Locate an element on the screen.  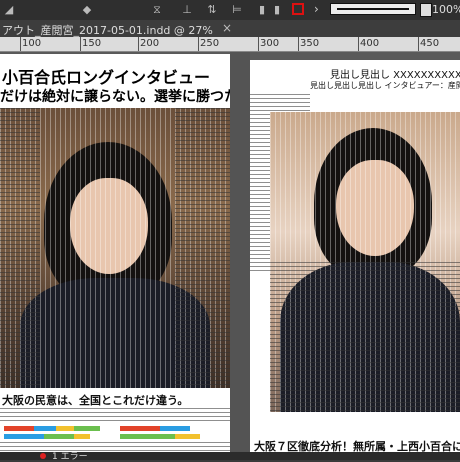
error-indicator-icon is located at coordinates (43, 456).